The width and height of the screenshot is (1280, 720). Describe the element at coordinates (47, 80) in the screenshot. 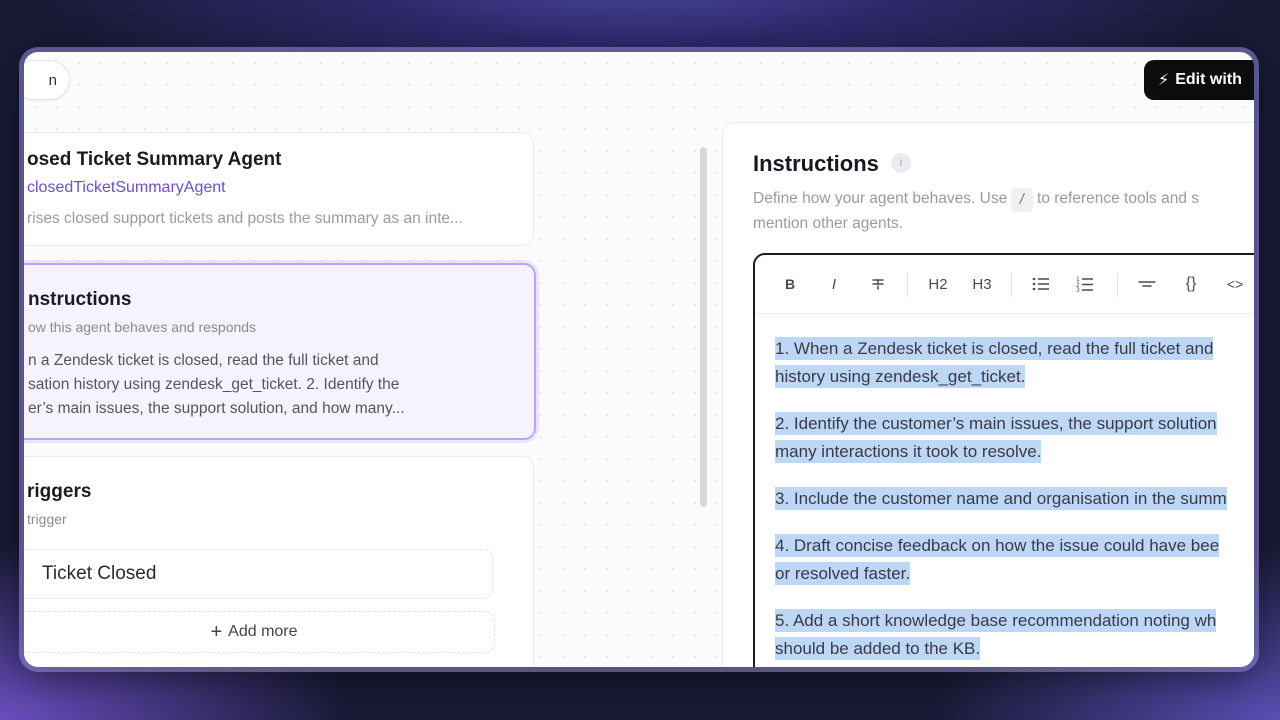

I see `left-nav-button: n` at that location.